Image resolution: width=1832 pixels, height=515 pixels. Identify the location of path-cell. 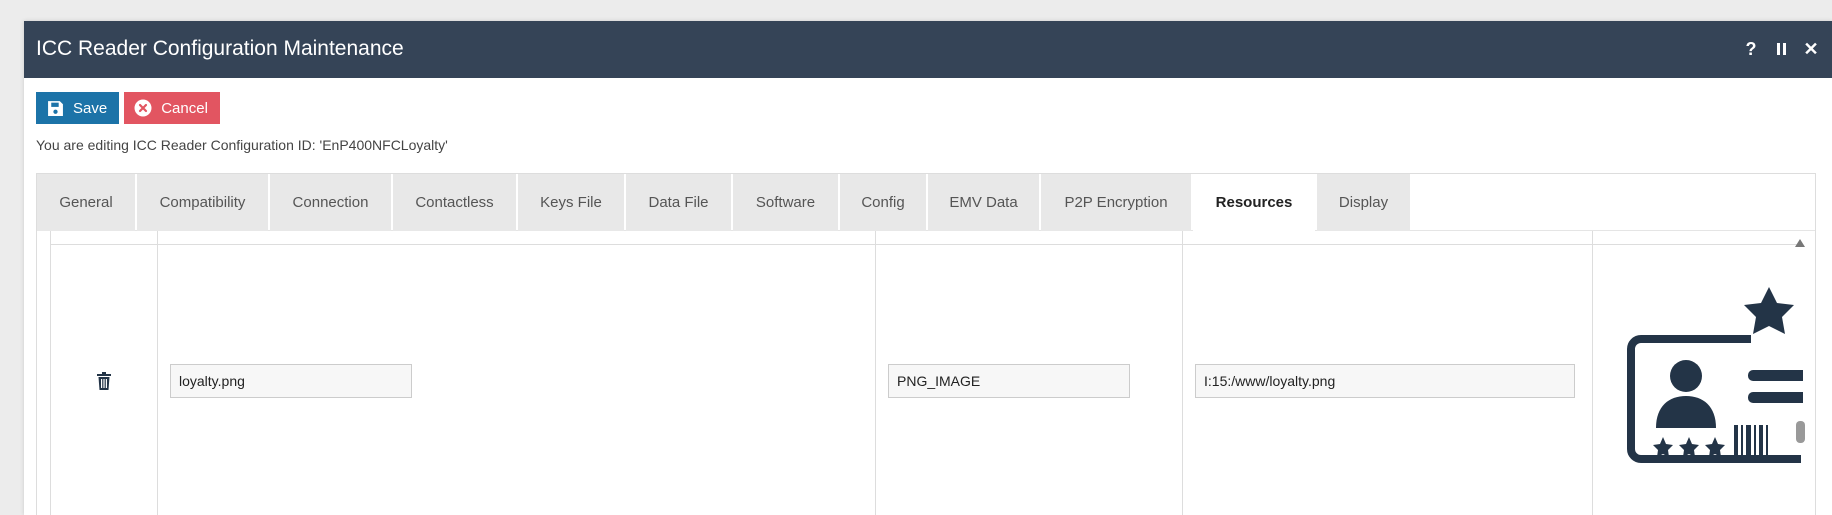
(1387, 379).